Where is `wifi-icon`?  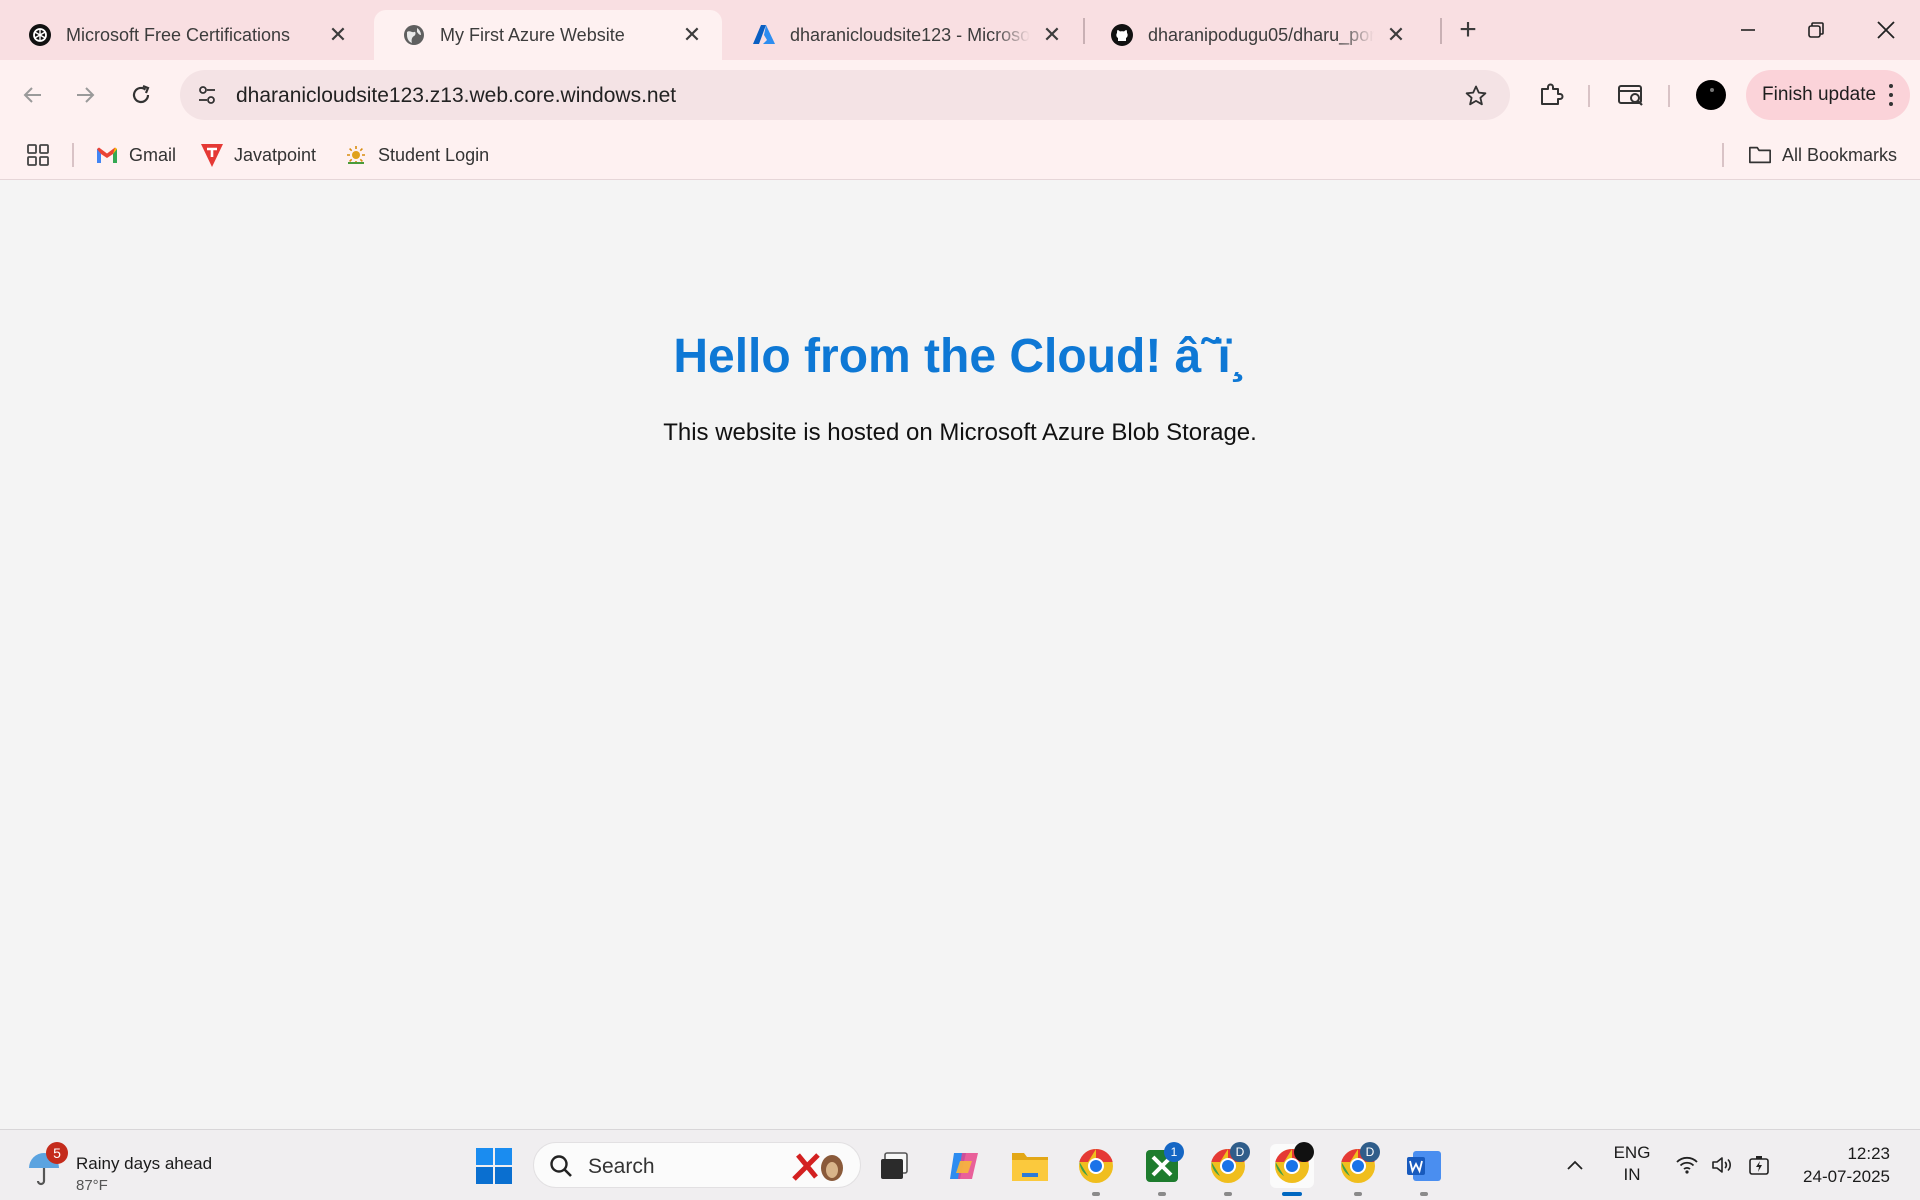 wifi-icon is located at coordinates (1687, 1165).